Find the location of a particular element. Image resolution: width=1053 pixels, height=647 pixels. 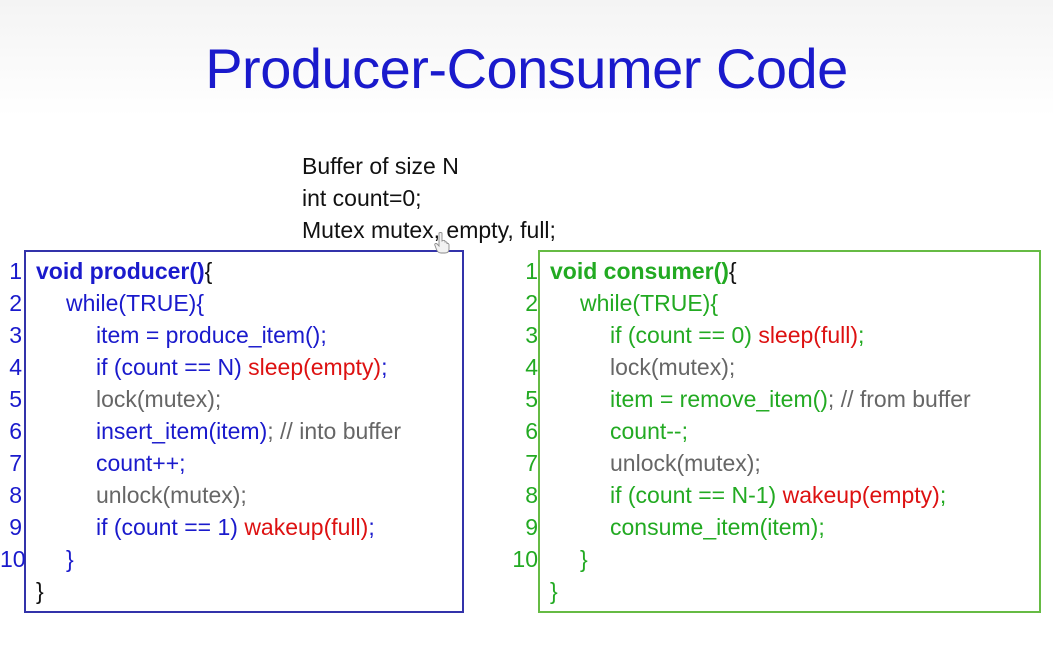

consumer-code-line: 9 consume_item(item); is located at coordinates (778, 527).